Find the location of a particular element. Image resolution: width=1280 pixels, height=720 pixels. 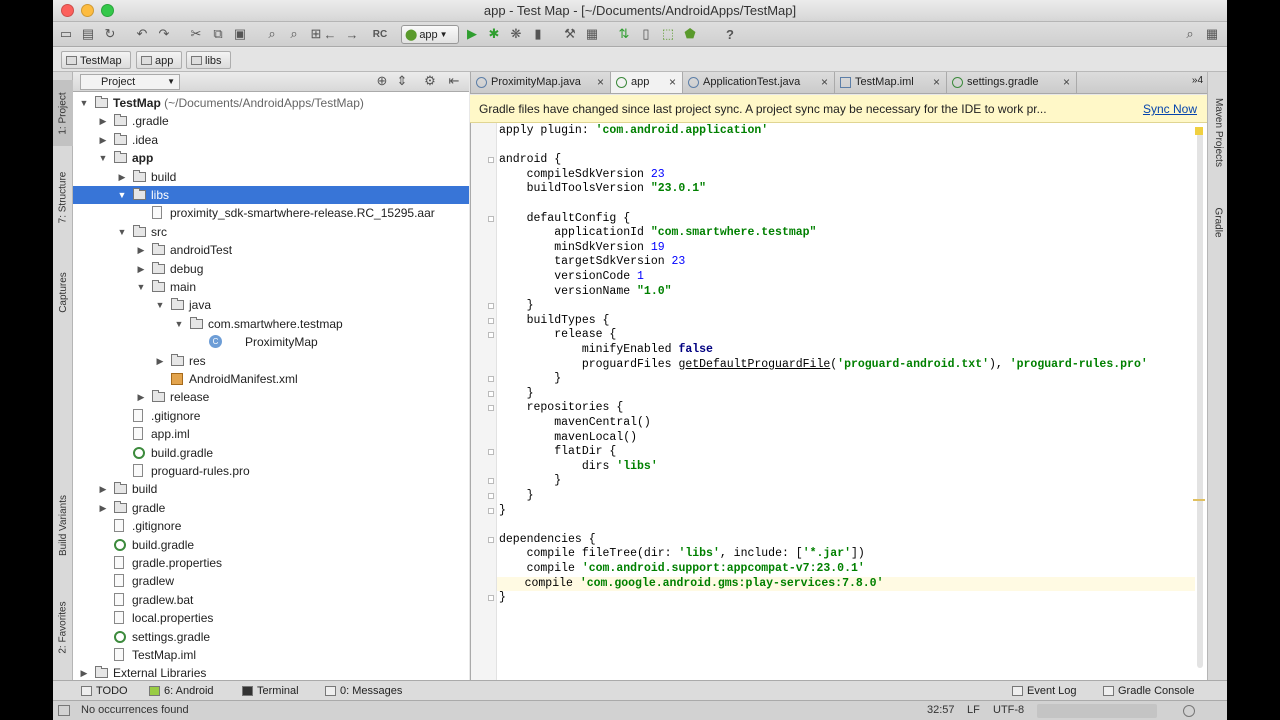

collapse-all-icon: ⇕ is located at coordinates (402, 81).